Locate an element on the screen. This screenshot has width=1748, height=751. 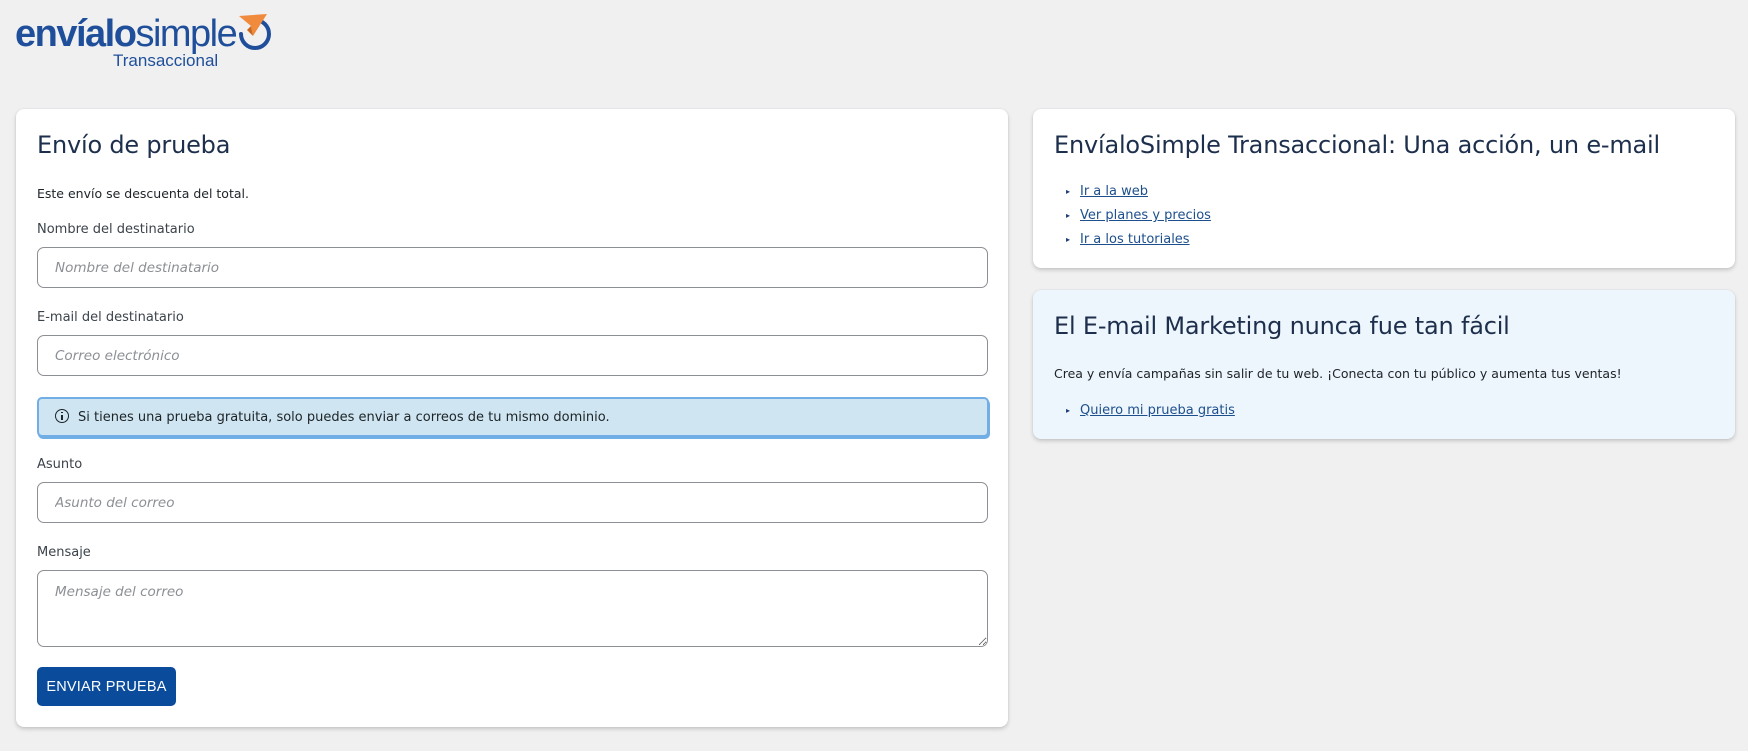
info-icon is located at coordinates (62, 415).